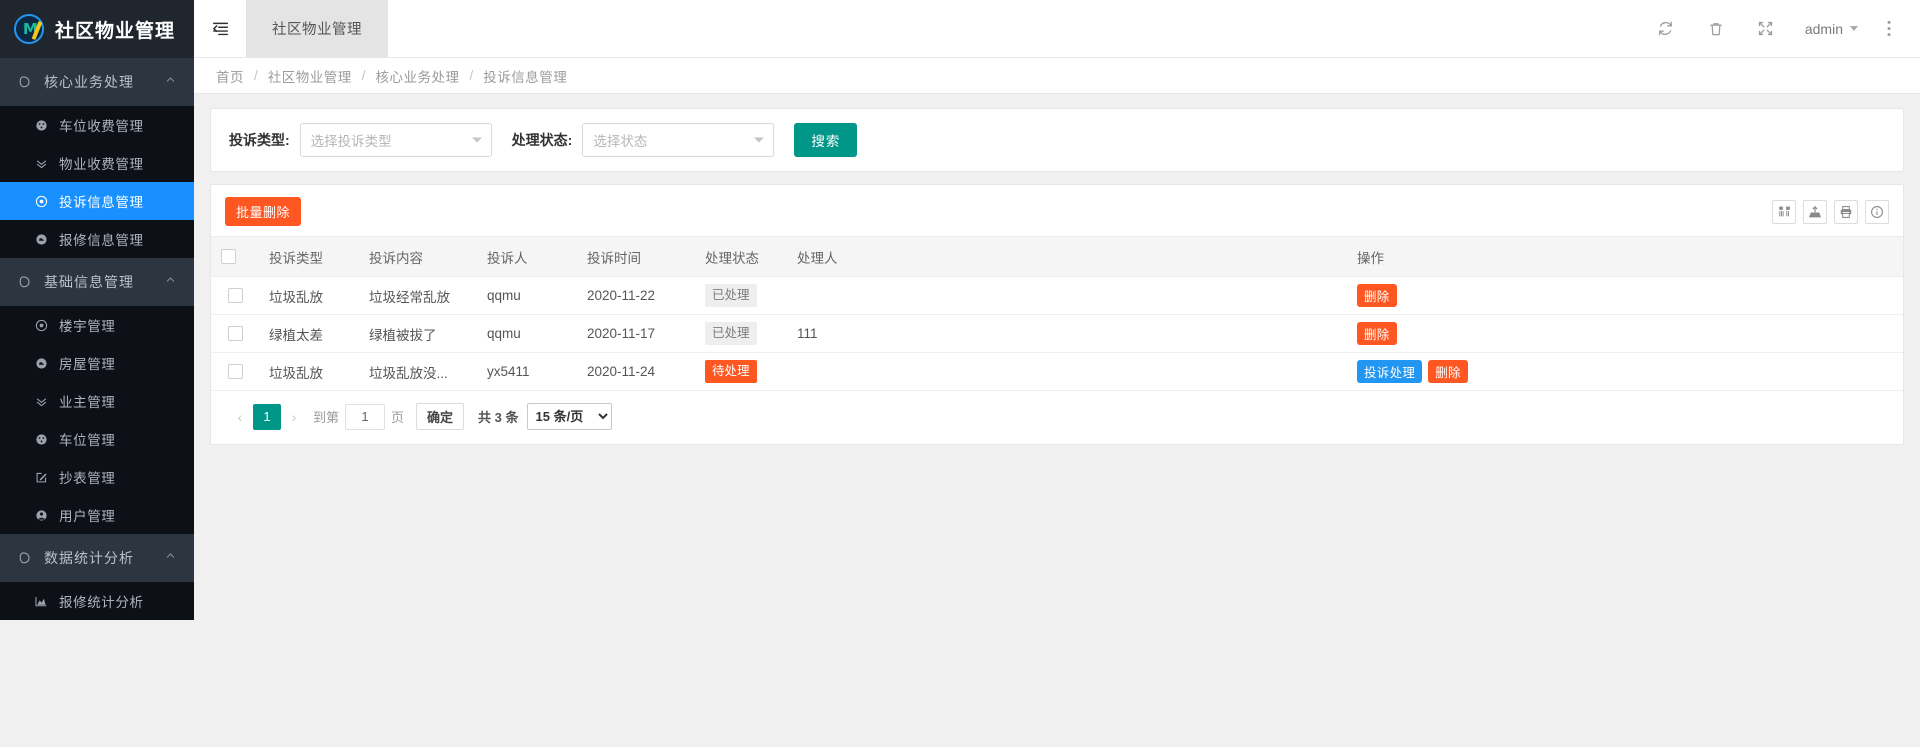  What do you see at coordinates (1716, 29) in the screenshot?
I see `trash-icon` at bounding box center [1716, 29].